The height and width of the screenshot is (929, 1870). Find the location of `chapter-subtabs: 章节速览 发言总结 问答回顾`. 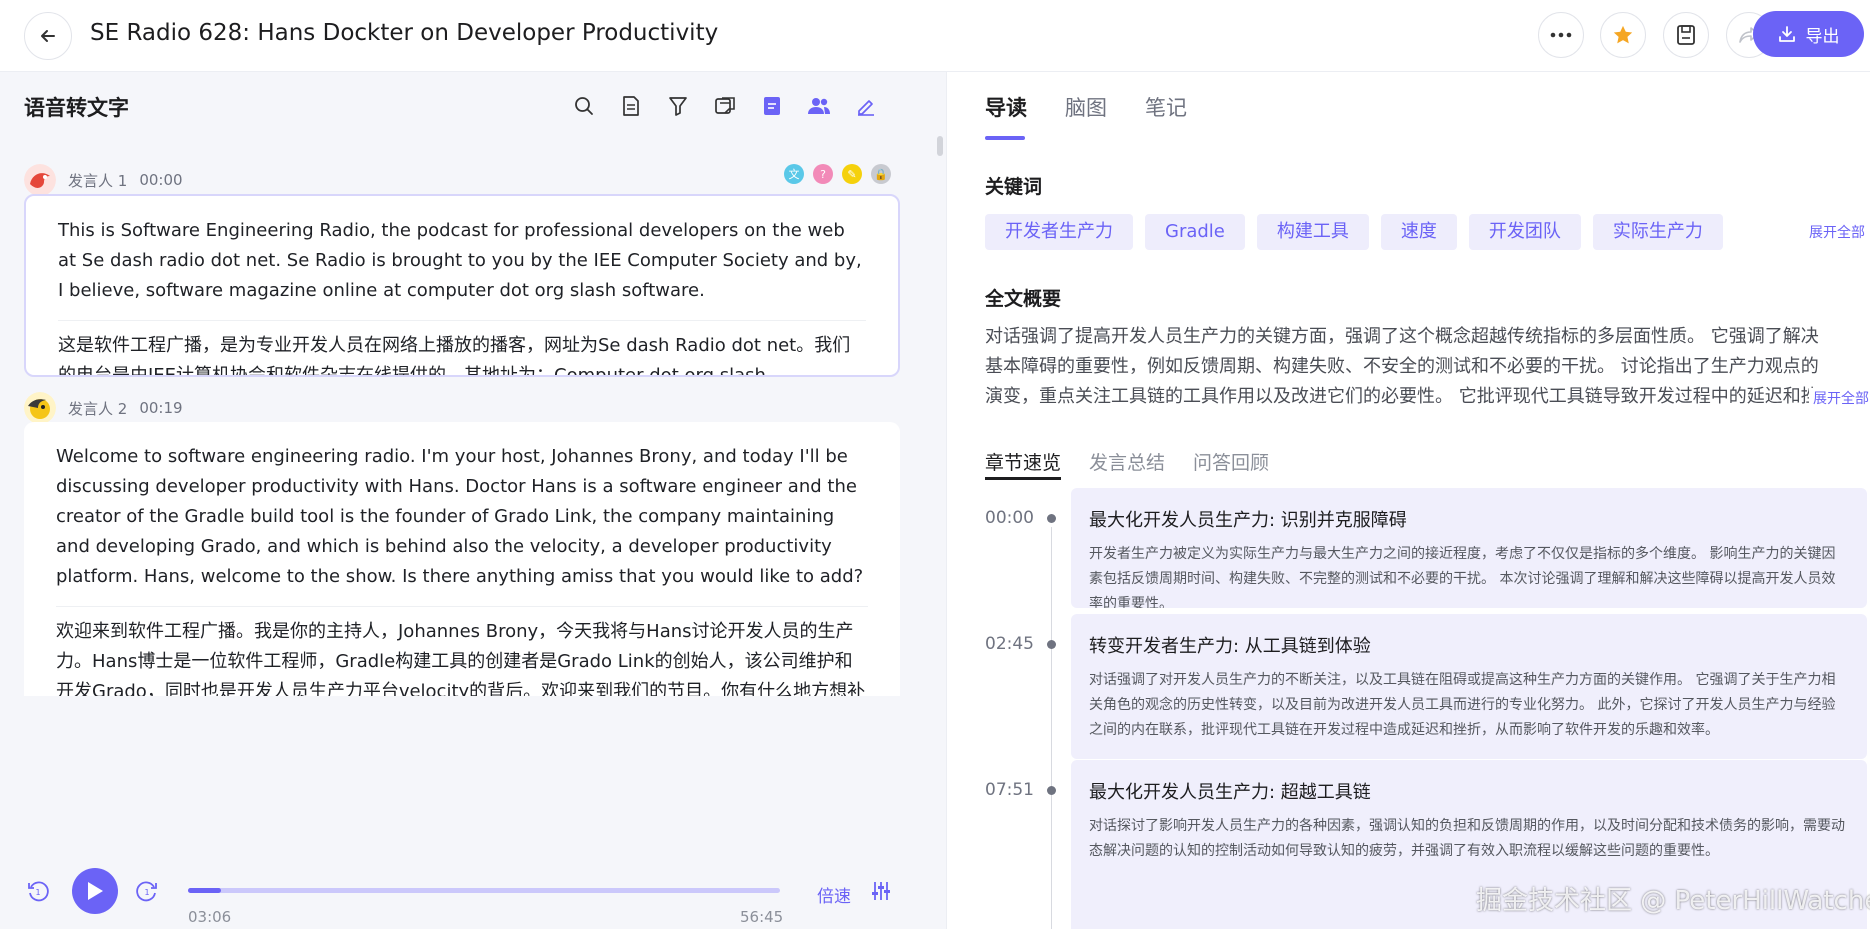

chapter-subtabs: 章节速览 发言总结 问答回顾 is located at coordinates (1127, 464).